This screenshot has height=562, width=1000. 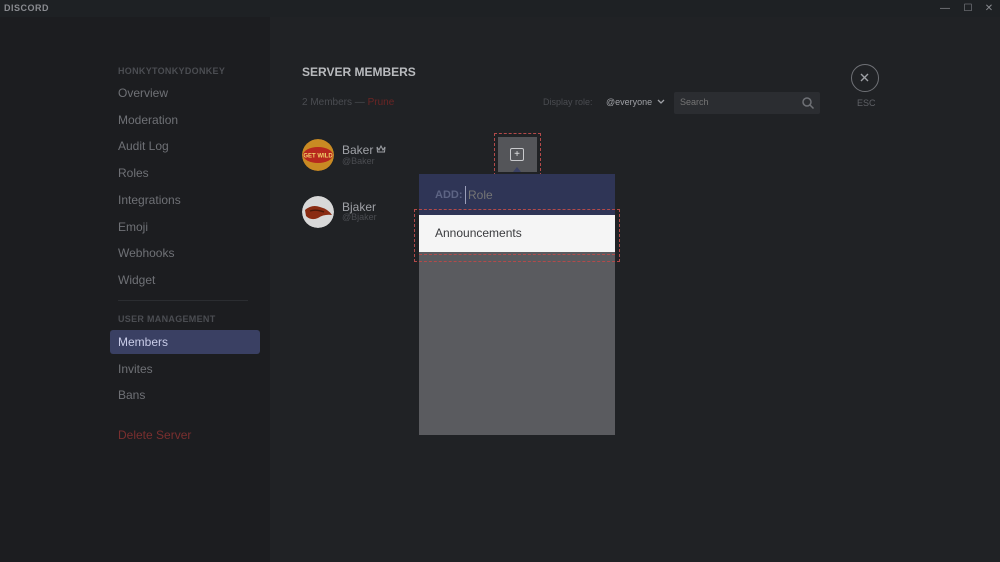 What do you see at coordinates (449, 195) in the screenshot?
I see `add-label: ADD:` at bounding box center [449, 195].